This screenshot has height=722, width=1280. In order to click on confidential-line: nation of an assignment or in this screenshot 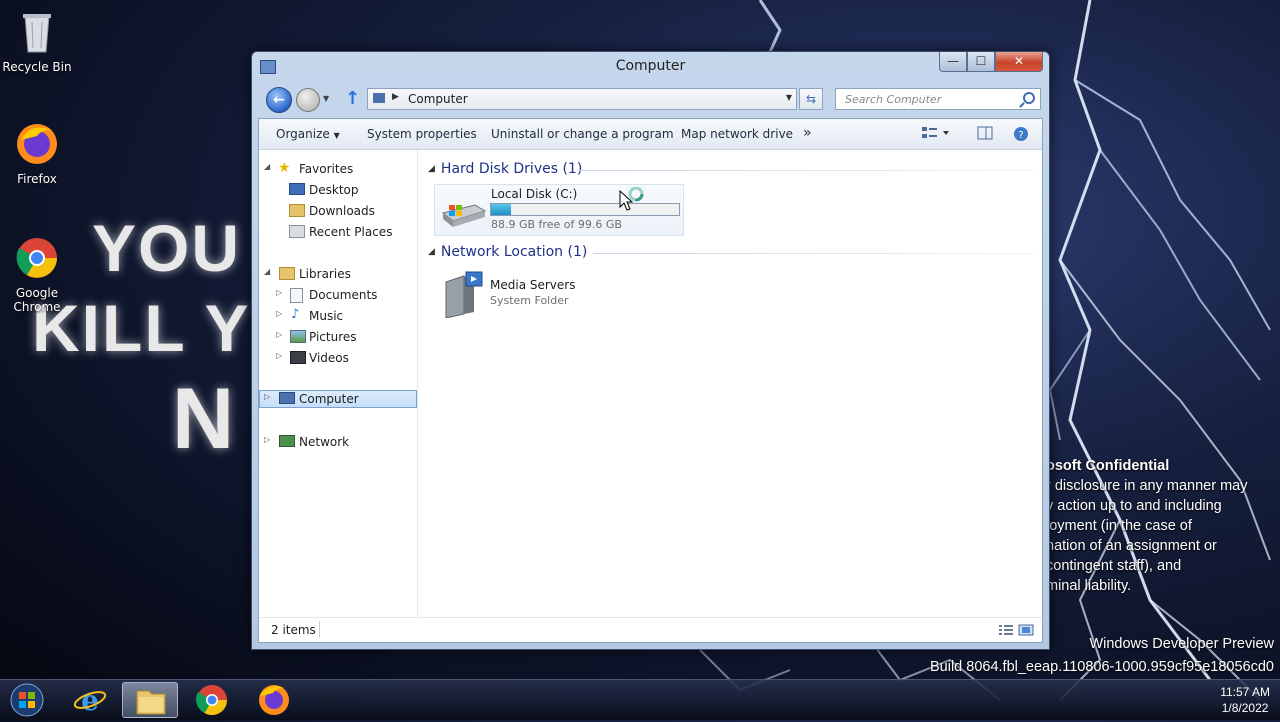, I will do `click(1131, 546)`.